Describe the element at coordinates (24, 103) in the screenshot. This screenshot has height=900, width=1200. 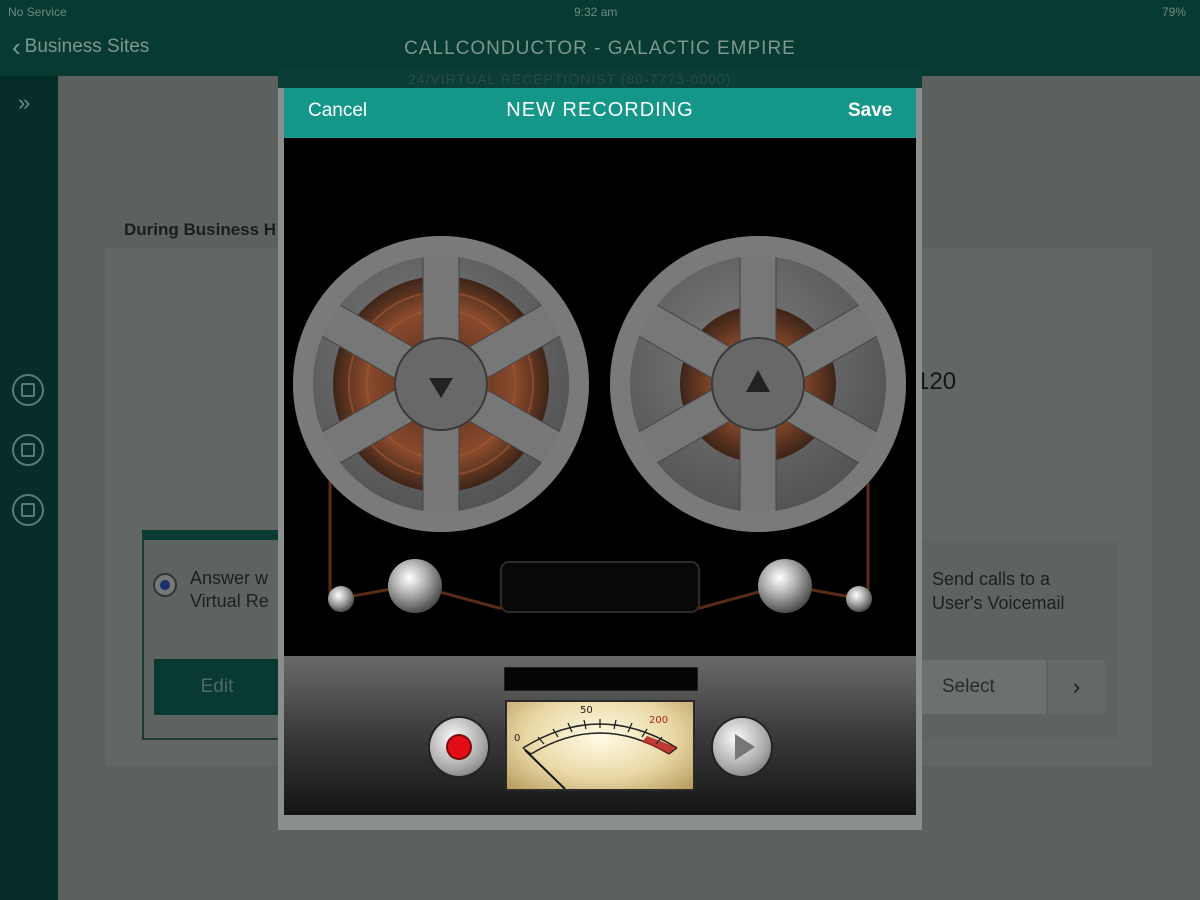
I see `expand-sidebar-icon: »` at that location.